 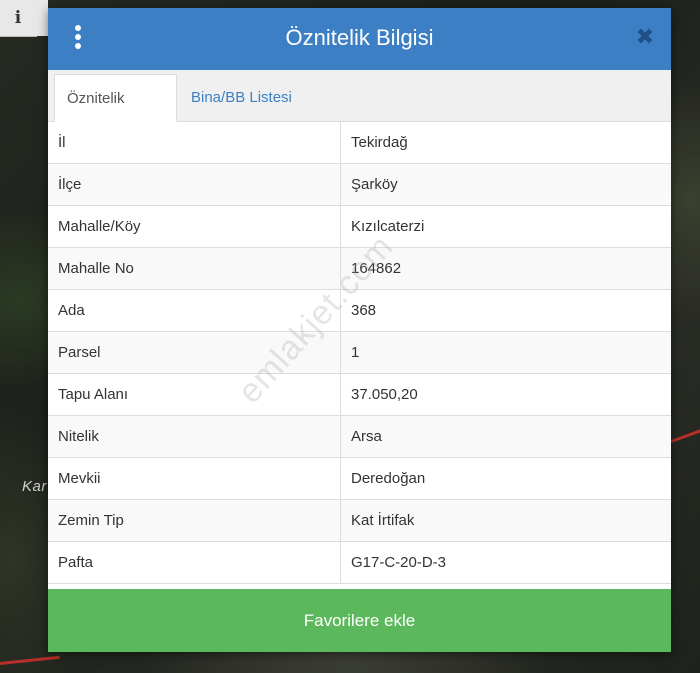 I want to click on row-key: Parsel, so click(x=194, y=352).